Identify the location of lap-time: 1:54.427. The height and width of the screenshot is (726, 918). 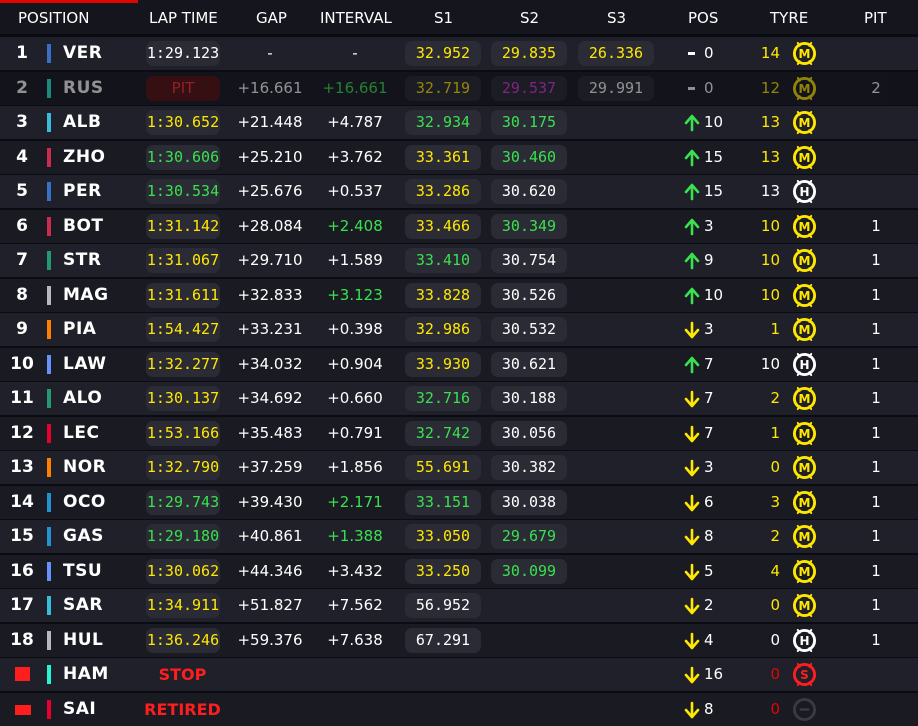
(183, 329).